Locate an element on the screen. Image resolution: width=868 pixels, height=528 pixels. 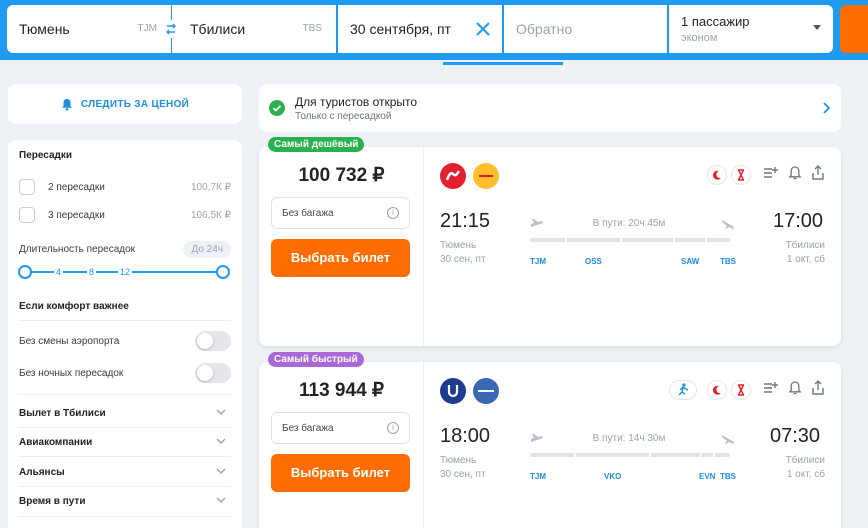
departure-date-field: 30 сентября, пт is located at coordinates (420, 29).